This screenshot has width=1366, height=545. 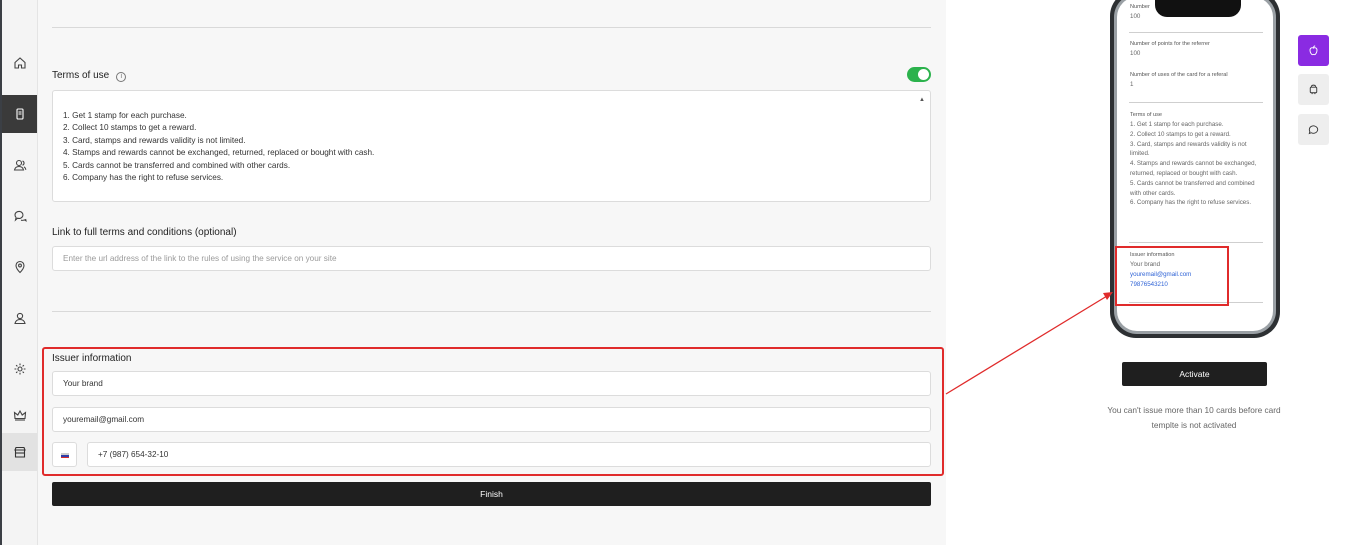 I want to click on sidebar-item-settings, so click(x=19, y=369).